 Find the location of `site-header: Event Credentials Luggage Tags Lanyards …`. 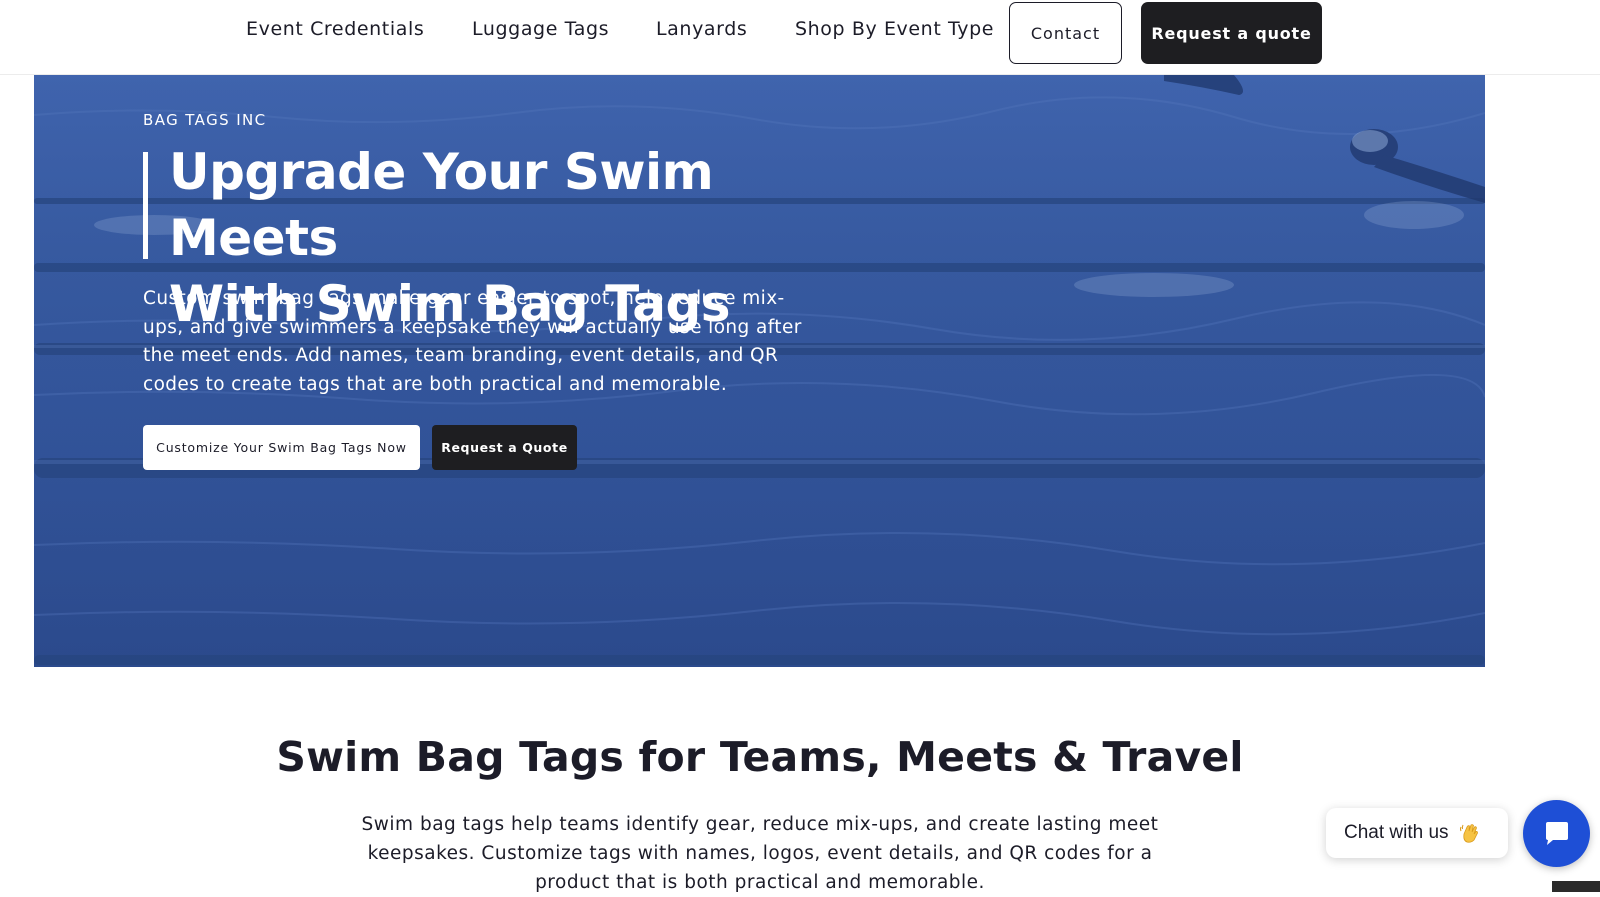

site-header: Event Credentials Luggage Tags Lanyards … is located at coordinates (800, 37).